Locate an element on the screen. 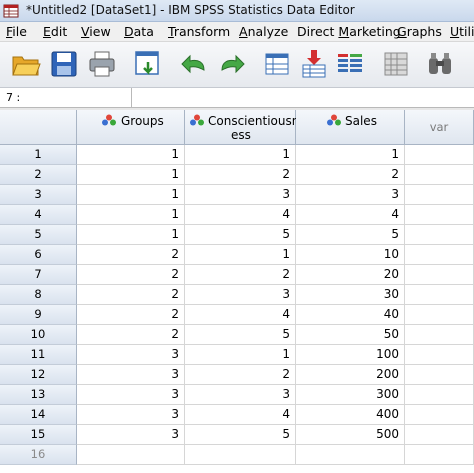 The image size is (474, 473). menu-data: Data is located at coordinates (139, 31).